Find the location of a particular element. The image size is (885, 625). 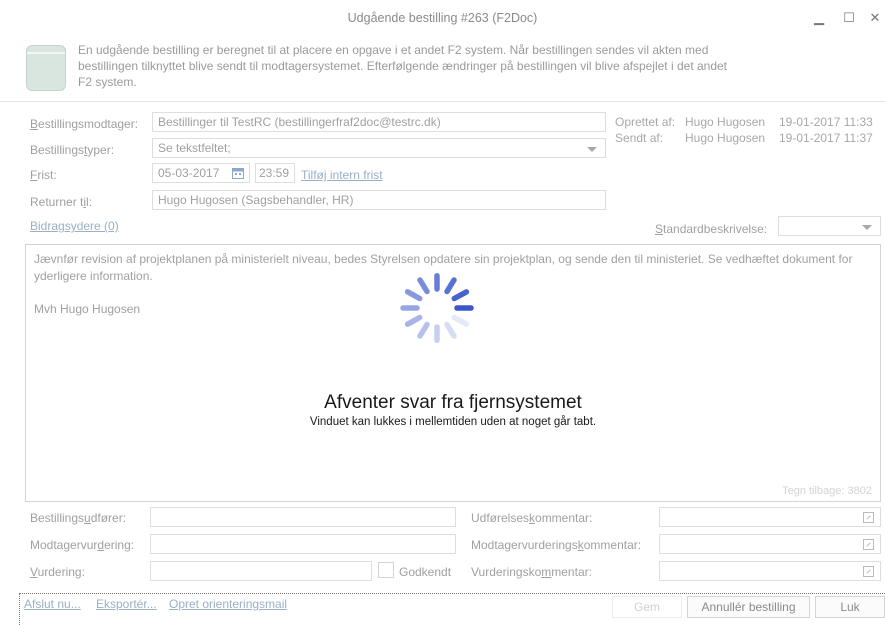

standard-description-label: Standardbeskrivelse: is located at coordinates (711, 229).